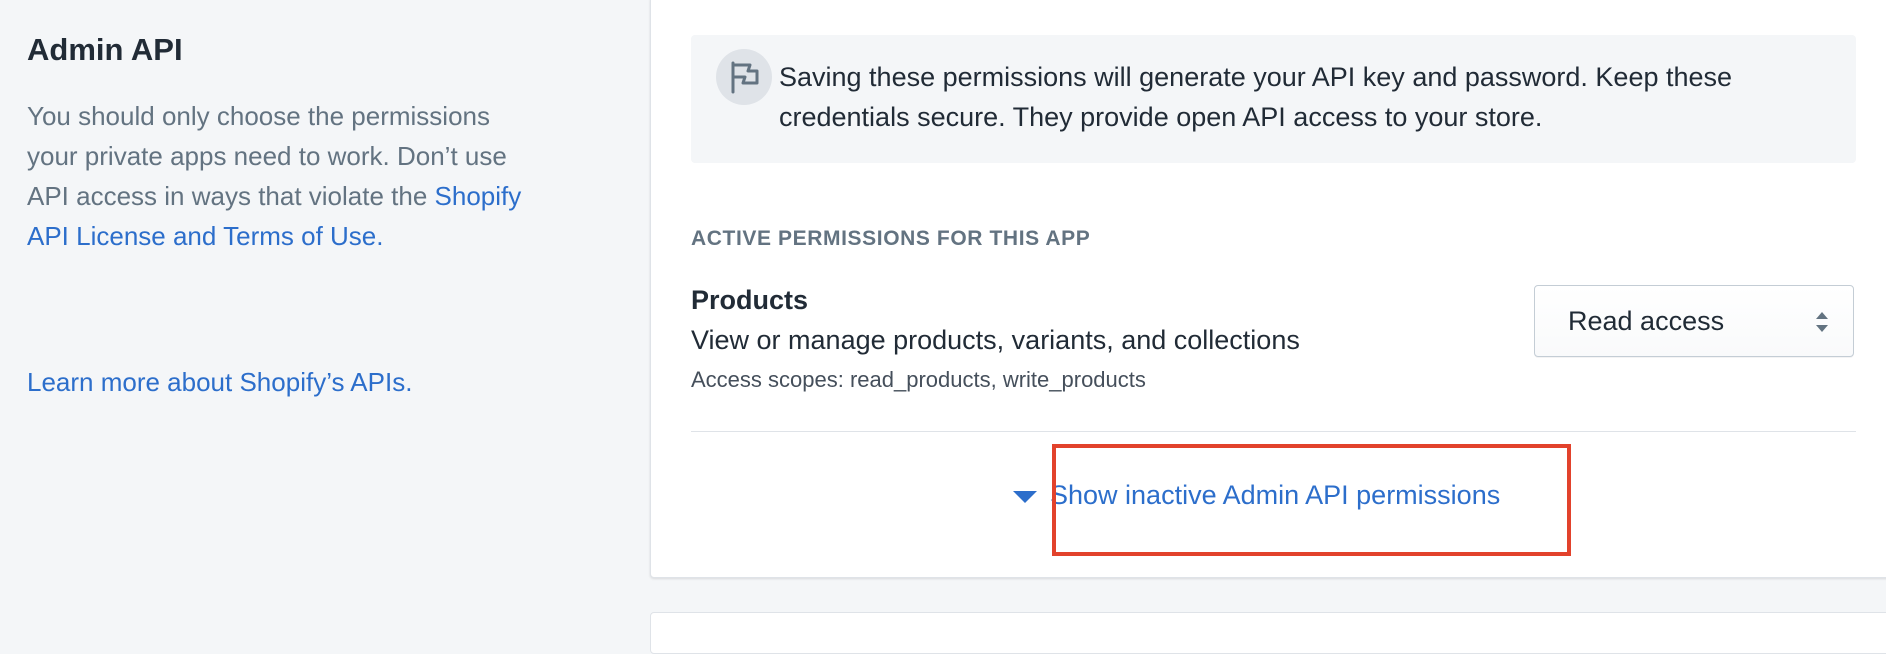 This screenshot has height=654, width=1886. I want to click on flag-icon, so click(744, 77).